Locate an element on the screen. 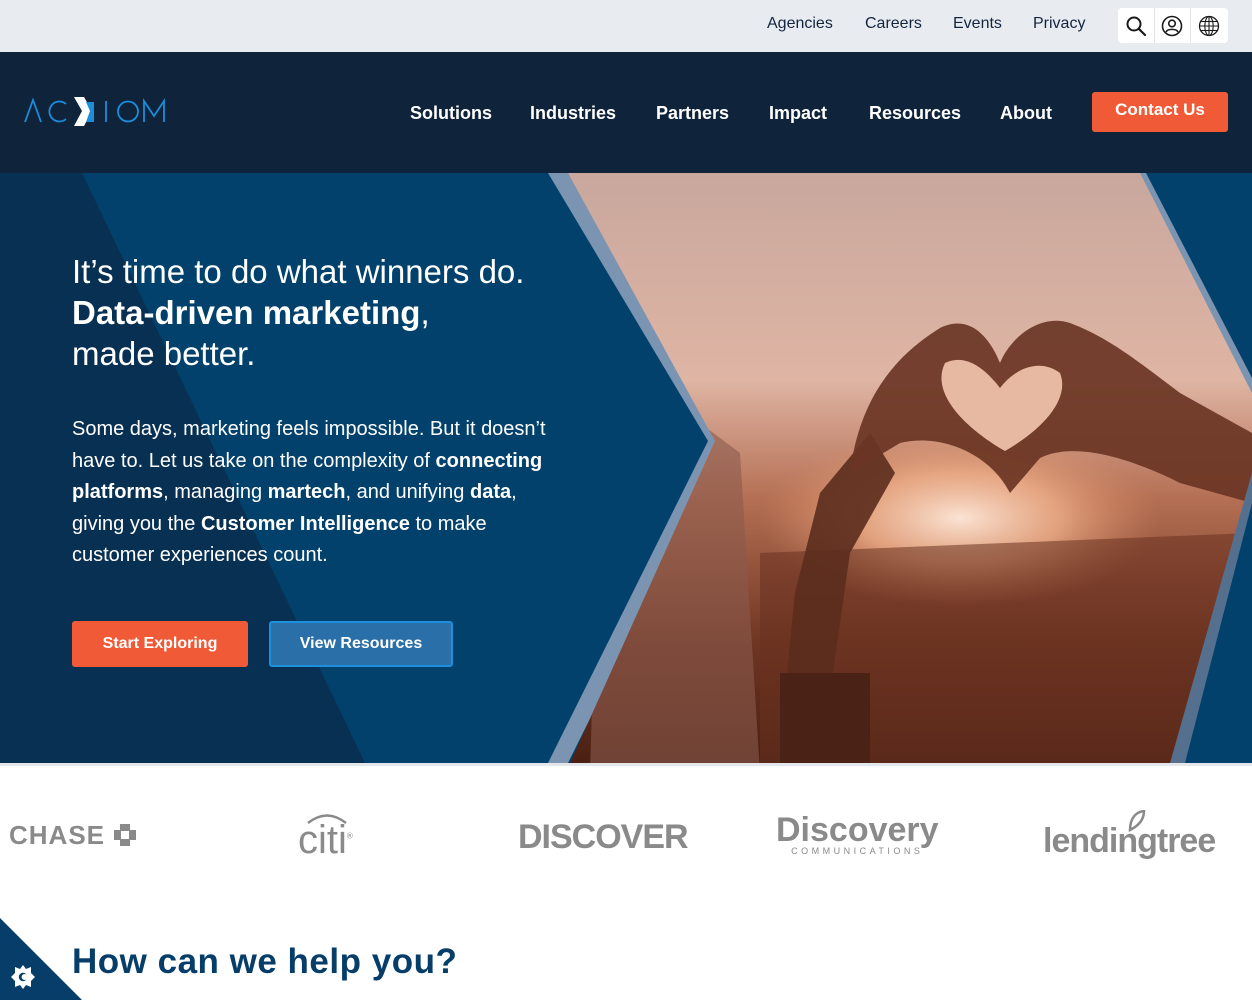 Image resolution: width=1252 pixels, height=1005 pixels. utility-bar: Agencies Careers Events Privacy is located at coordinates (626, 26).